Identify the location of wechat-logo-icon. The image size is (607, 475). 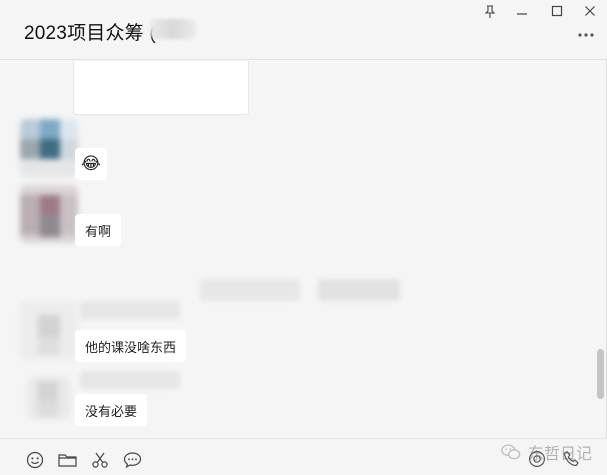
(511, 452).